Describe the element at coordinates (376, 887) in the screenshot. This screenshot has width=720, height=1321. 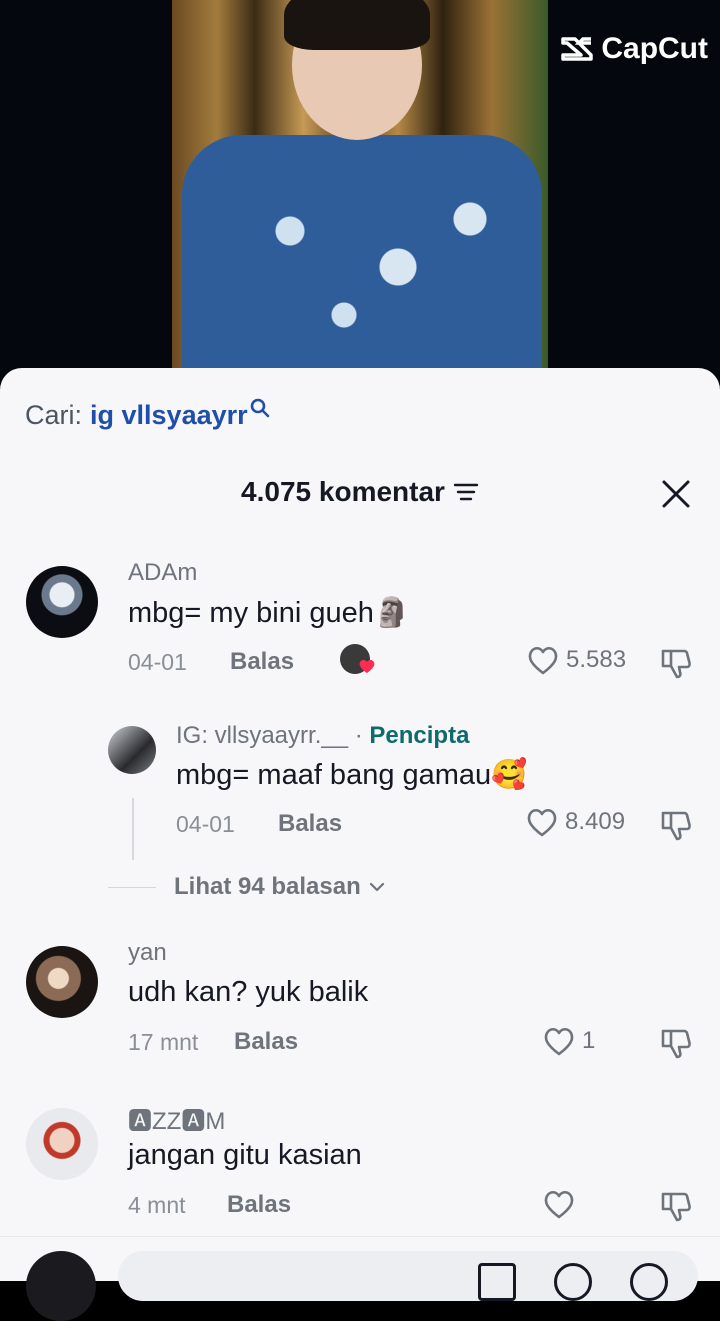
I see `chevron-down-icon` at that location.